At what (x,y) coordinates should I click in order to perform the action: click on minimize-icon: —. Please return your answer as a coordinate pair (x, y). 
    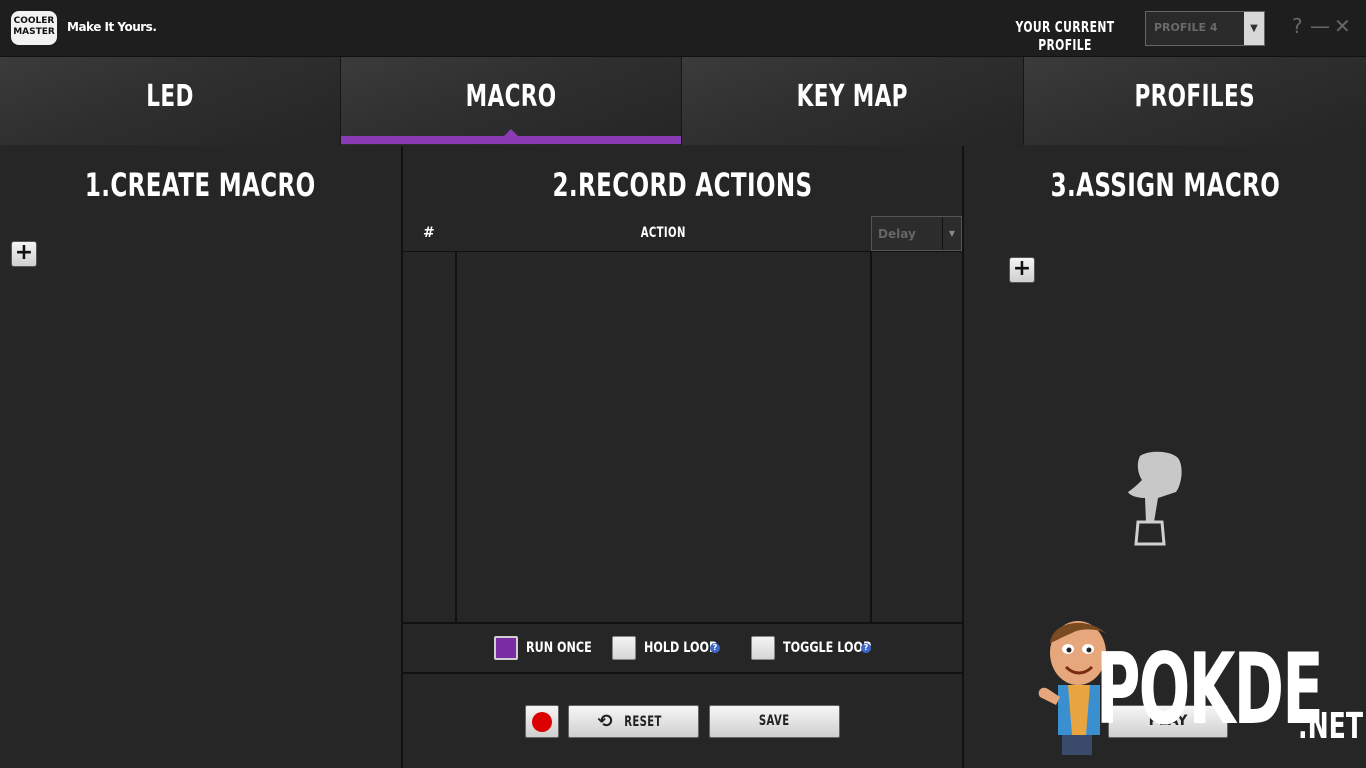
    Looking at the image, I should click on (1320, 26).